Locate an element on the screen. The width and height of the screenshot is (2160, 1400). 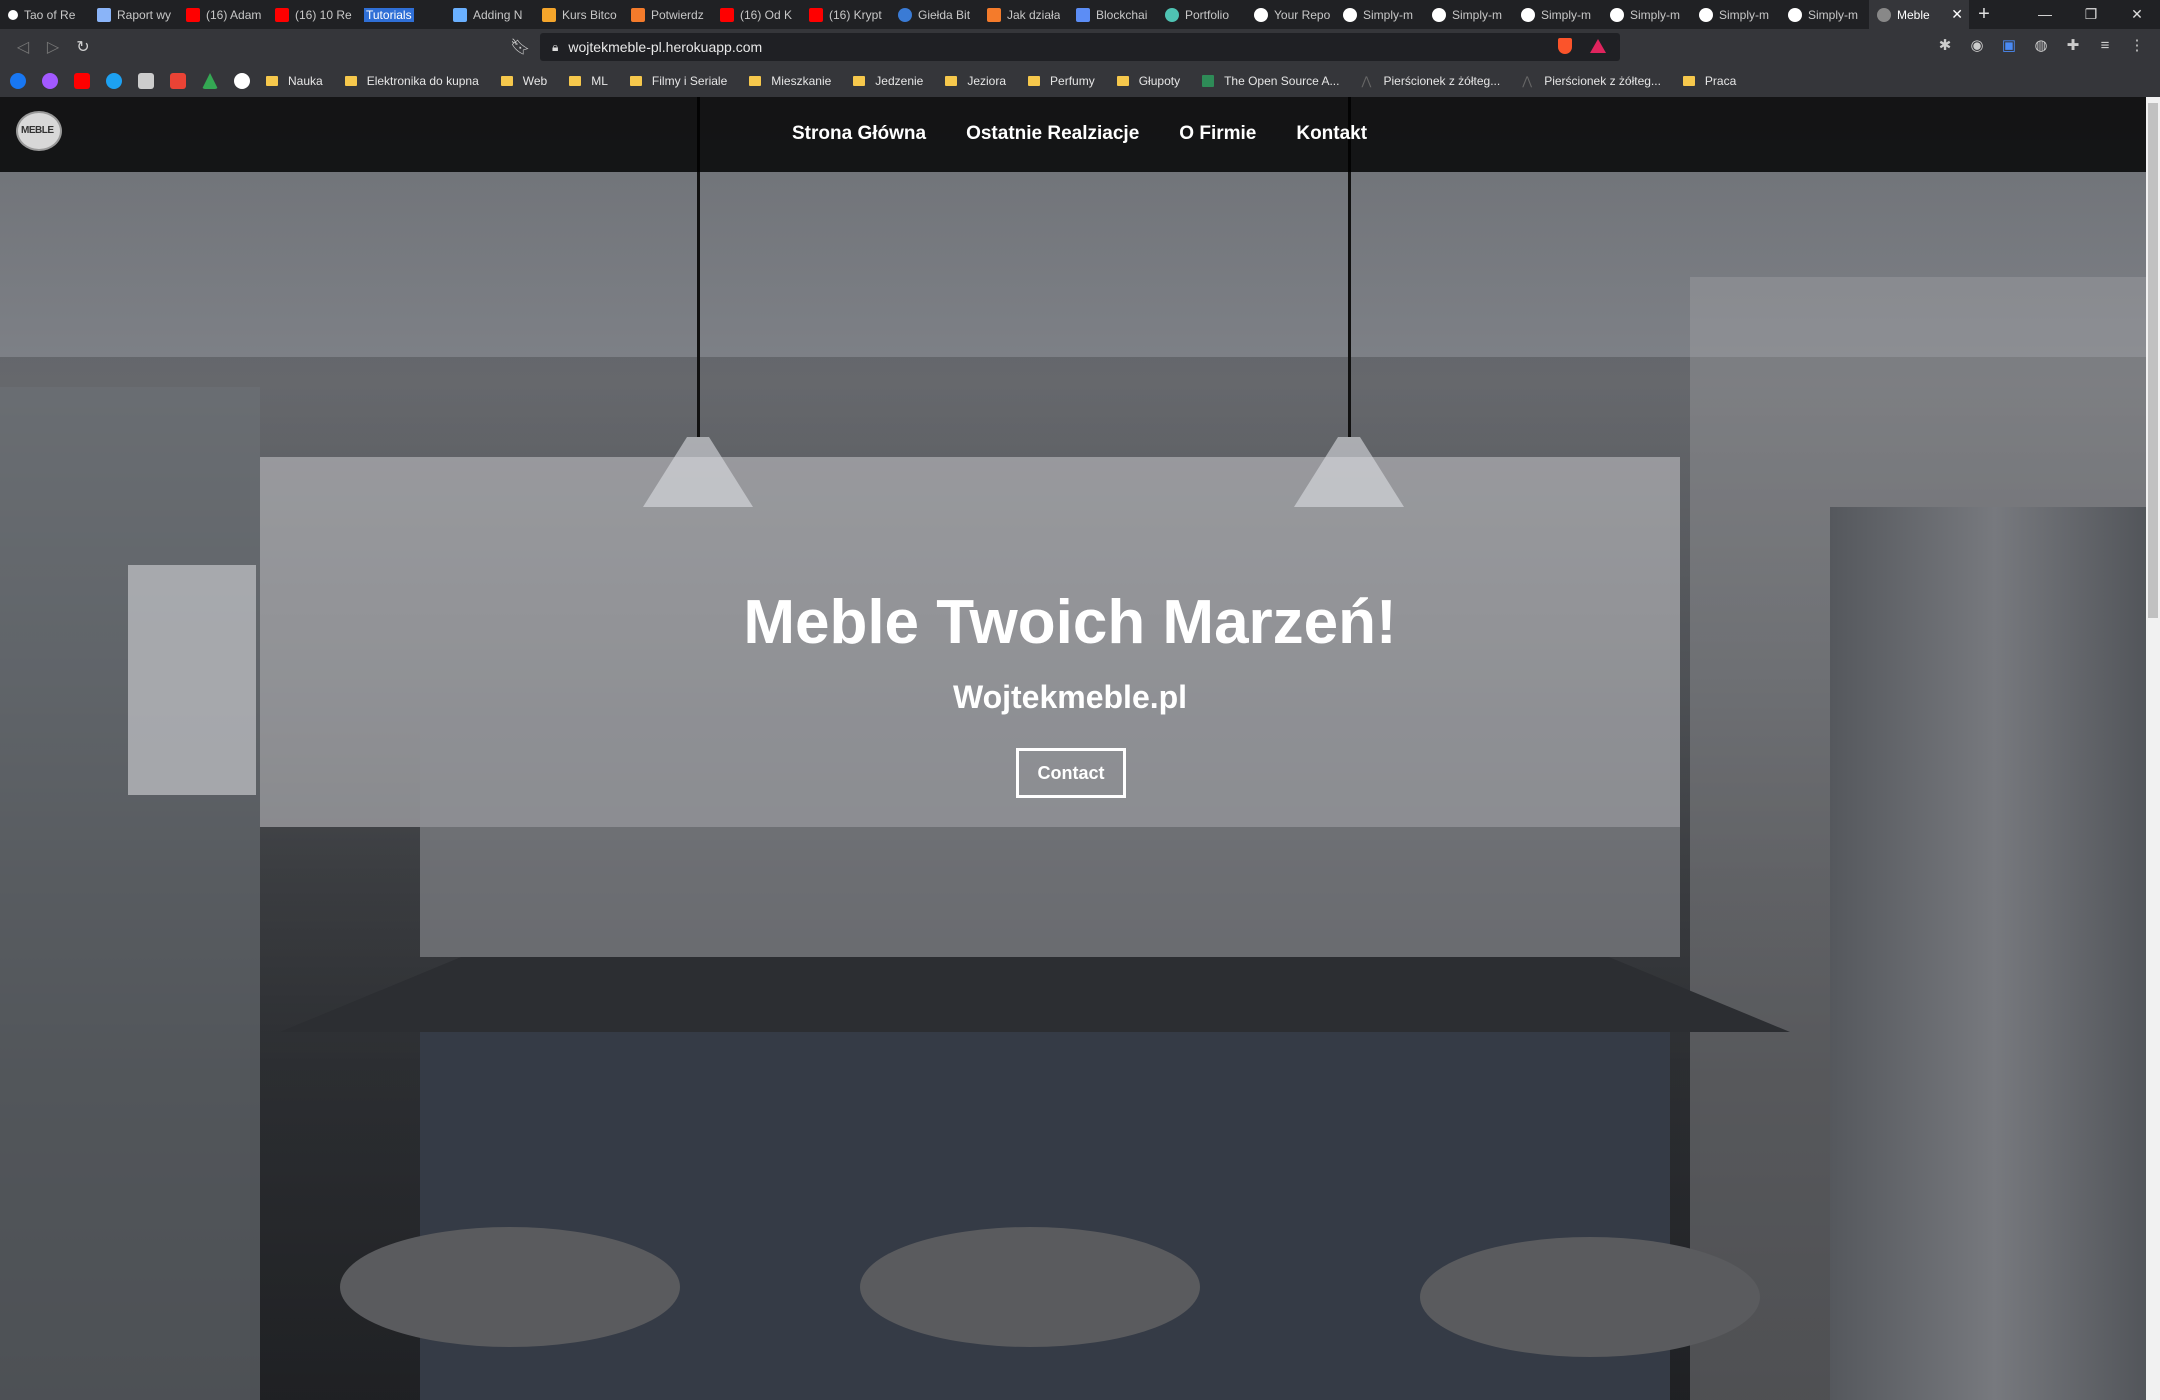
browser-tab: Blockchai is located at coordinates (1112, 14).